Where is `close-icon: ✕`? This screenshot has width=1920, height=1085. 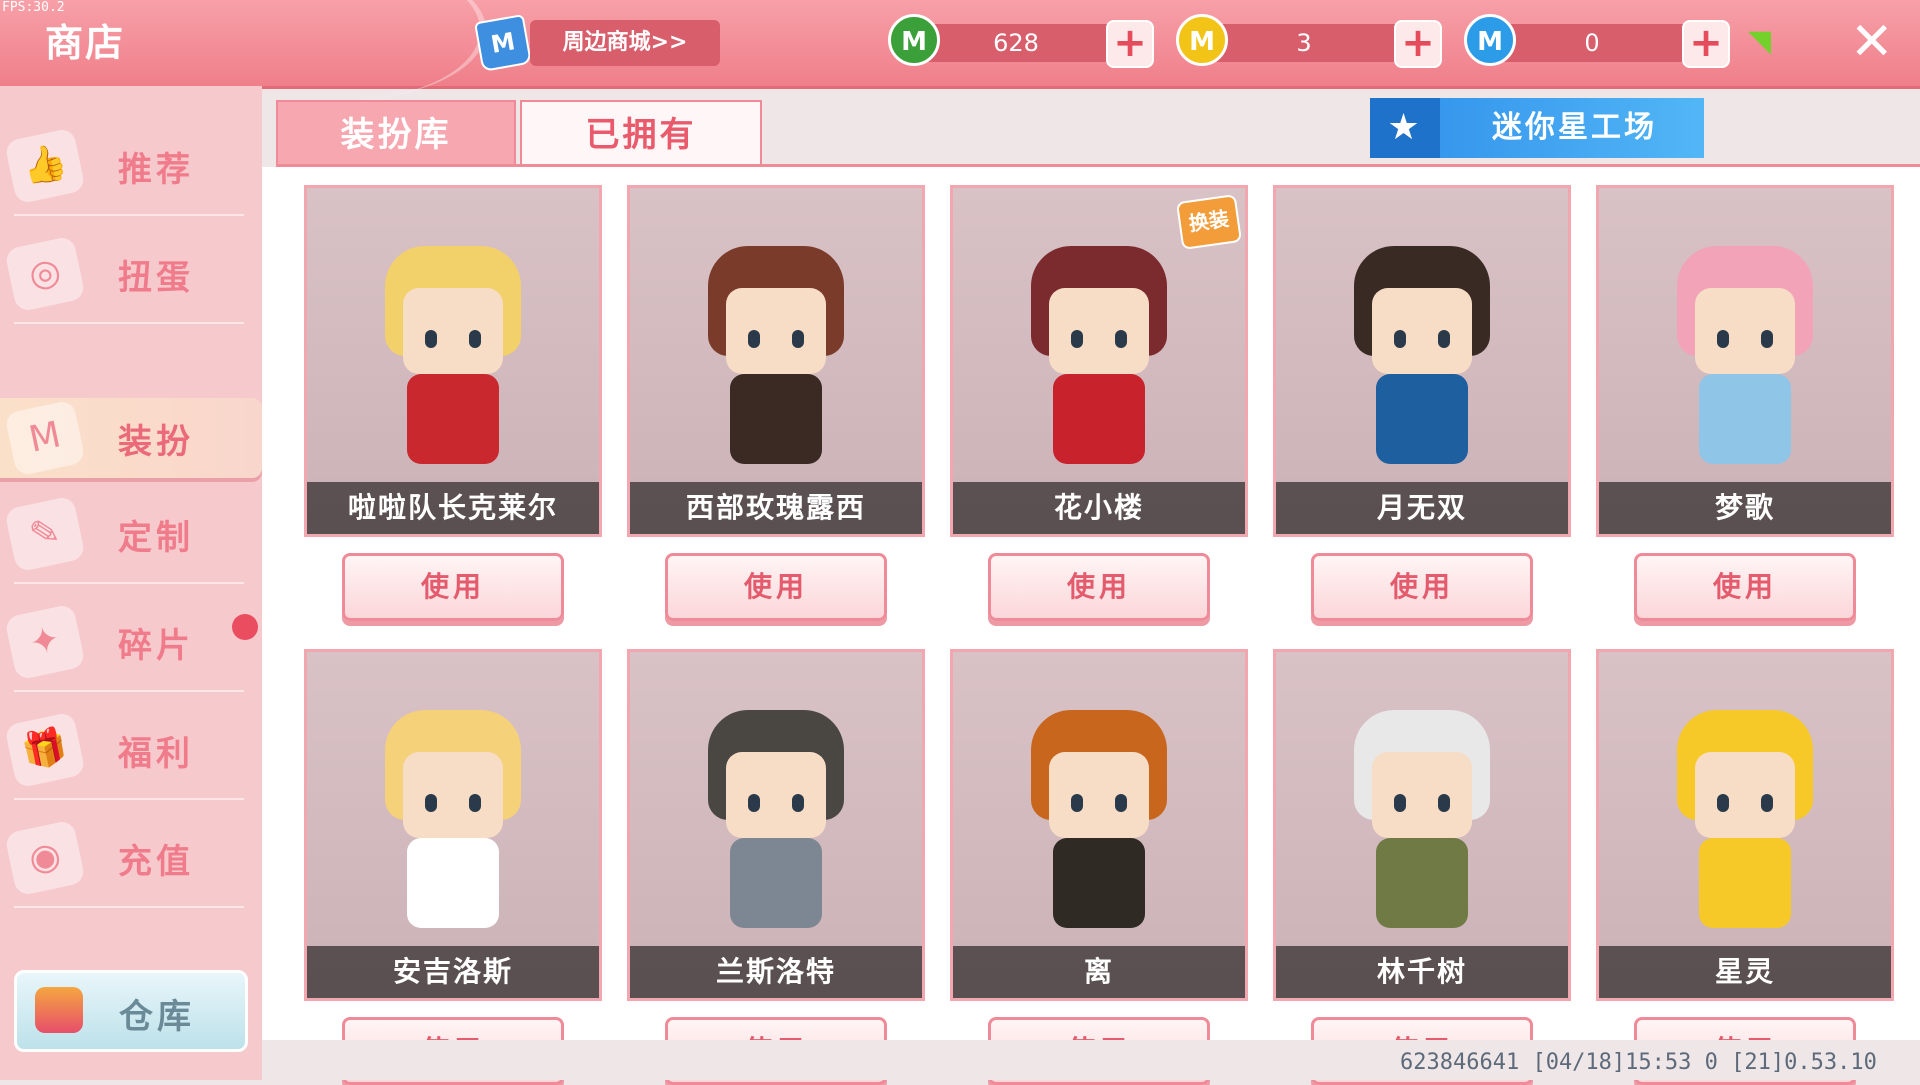 close-icon: ✕ is located at coordinates (1872, 42).